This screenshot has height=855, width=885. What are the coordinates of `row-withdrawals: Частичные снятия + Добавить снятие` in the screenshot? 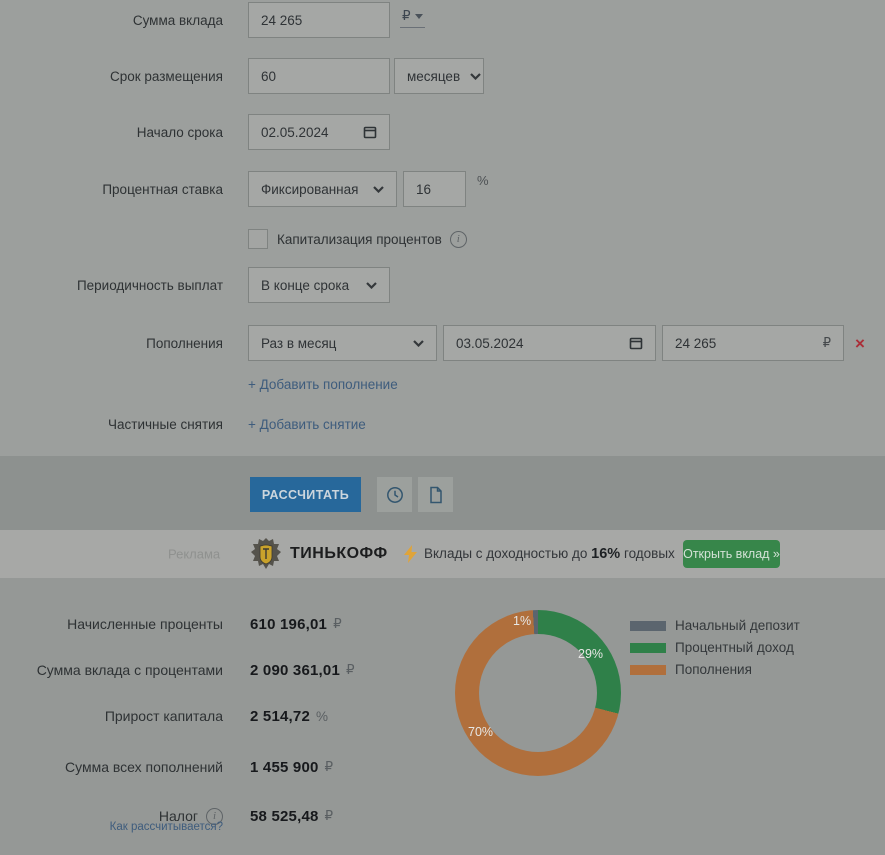 It's located at (183, 424).